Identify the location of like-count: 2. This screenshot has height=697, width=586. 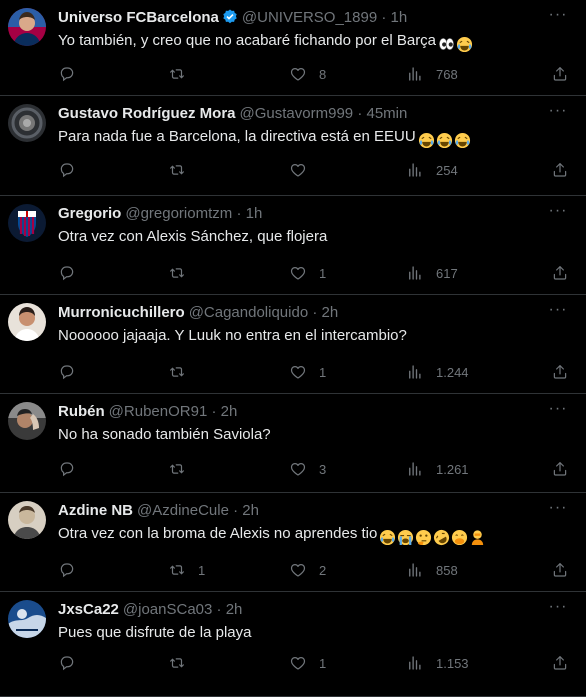
(323, 570).